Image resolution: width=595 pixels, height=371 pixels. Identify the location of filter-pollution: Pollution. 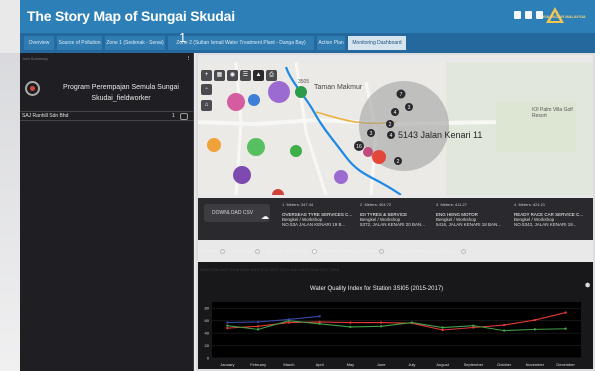
(212, 252).